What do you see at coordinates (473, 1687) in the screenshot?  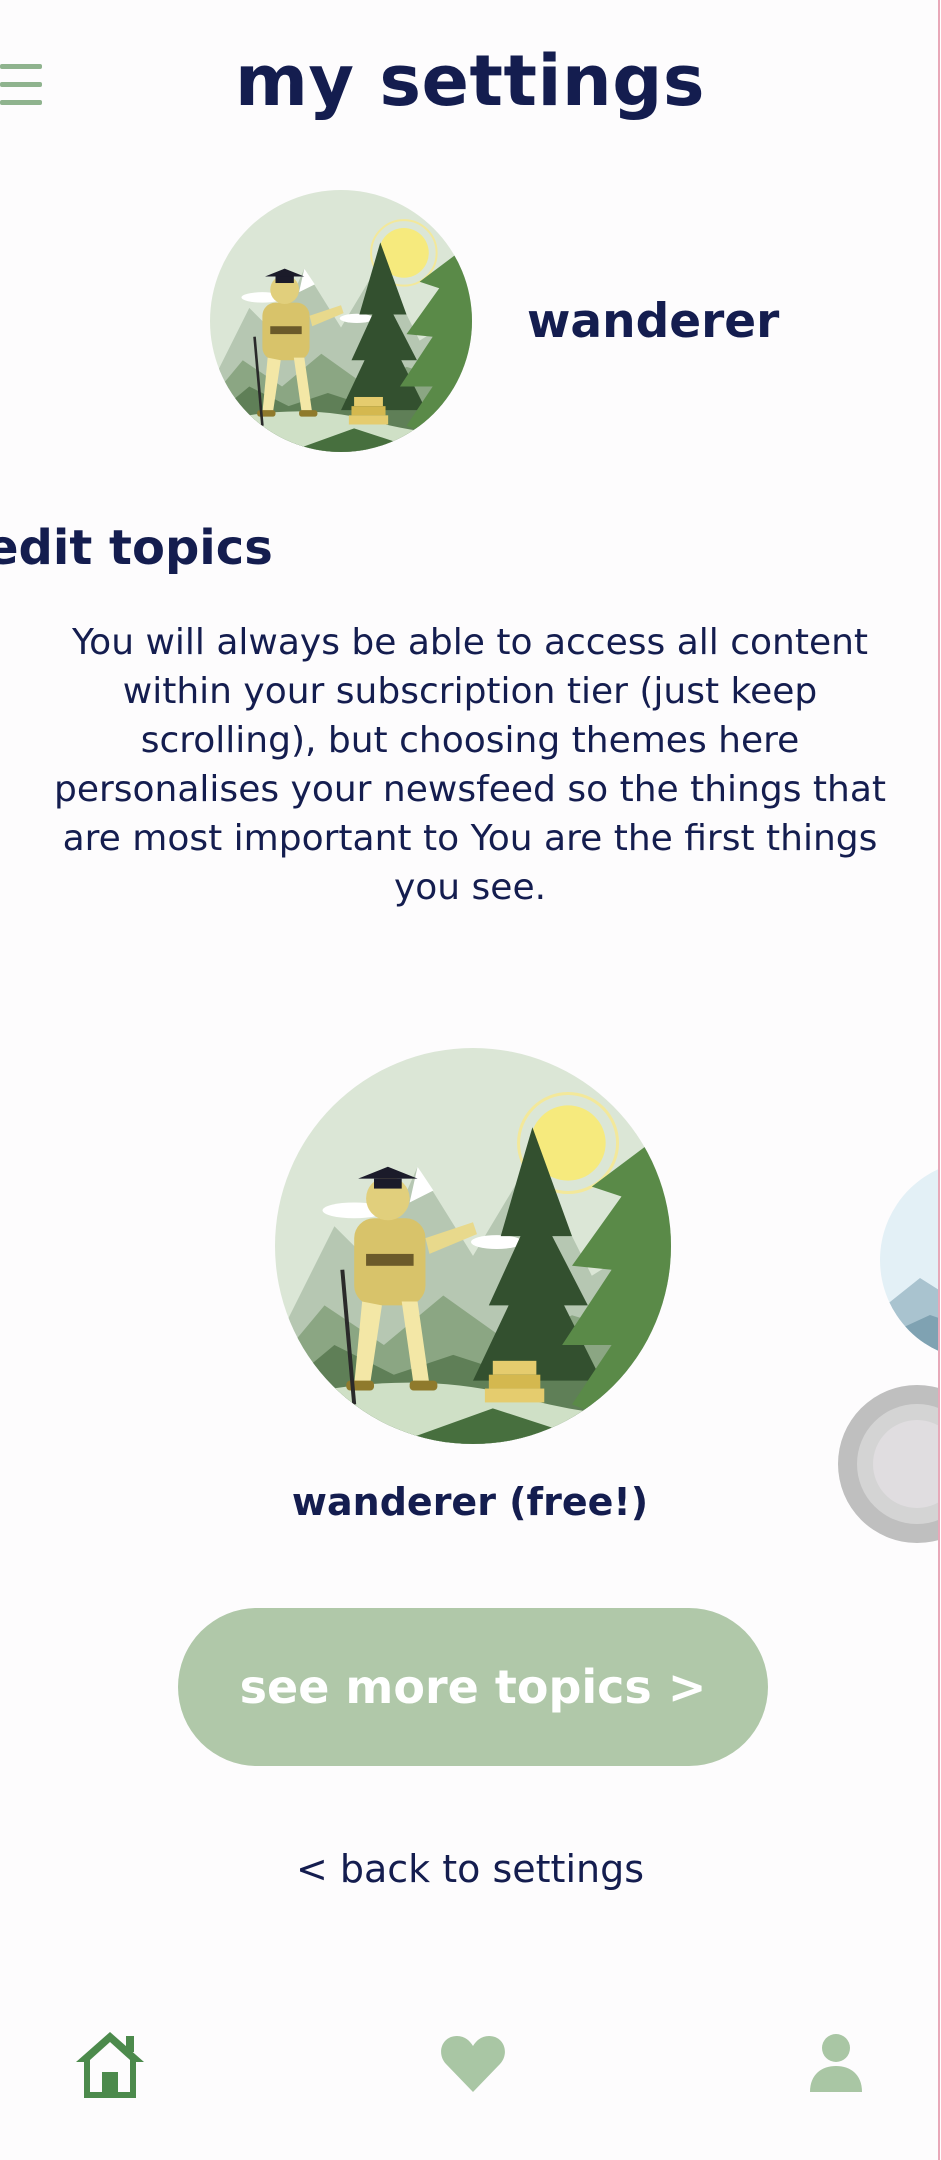 I see `see-more-topics-button: see more topics >` at bounding box center [473, 1687].